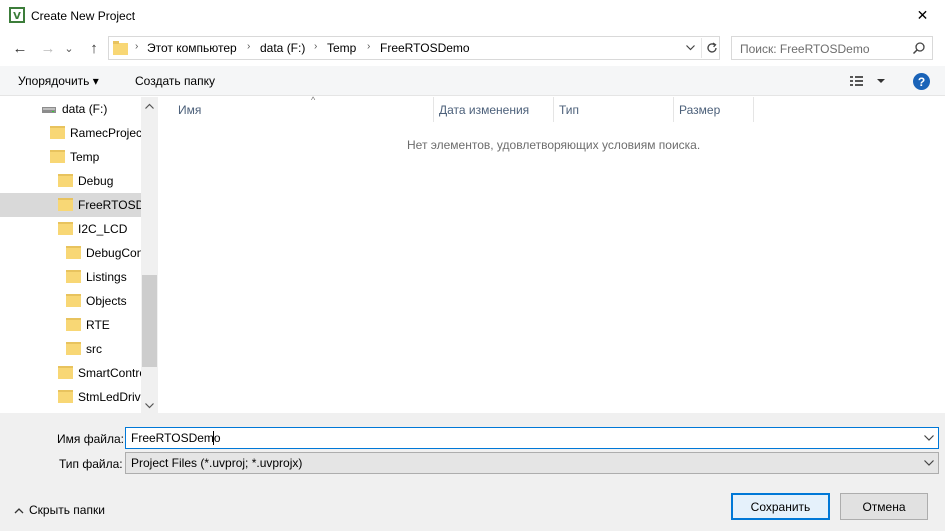  I want to click on up-arrow-icon: ↑, so click(94, 48).